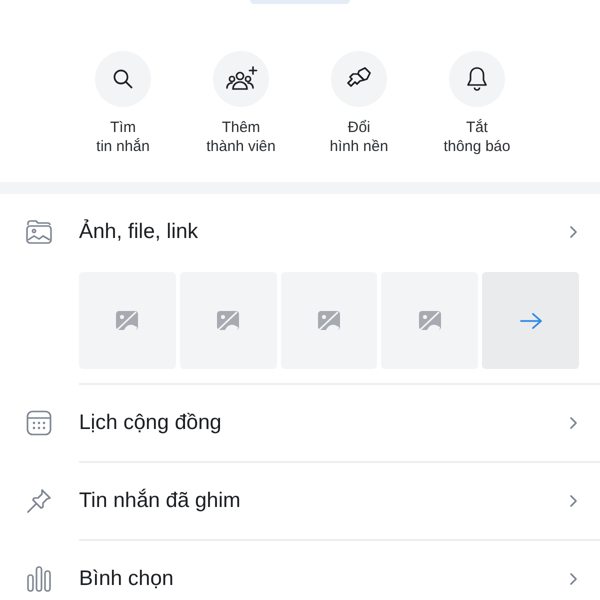 The width and height of the screenshot is (600, 600). Describe the element at coordinates (300, 423) in the screenshot. I see `menu-row: Lịch cộng đồng` at that location.